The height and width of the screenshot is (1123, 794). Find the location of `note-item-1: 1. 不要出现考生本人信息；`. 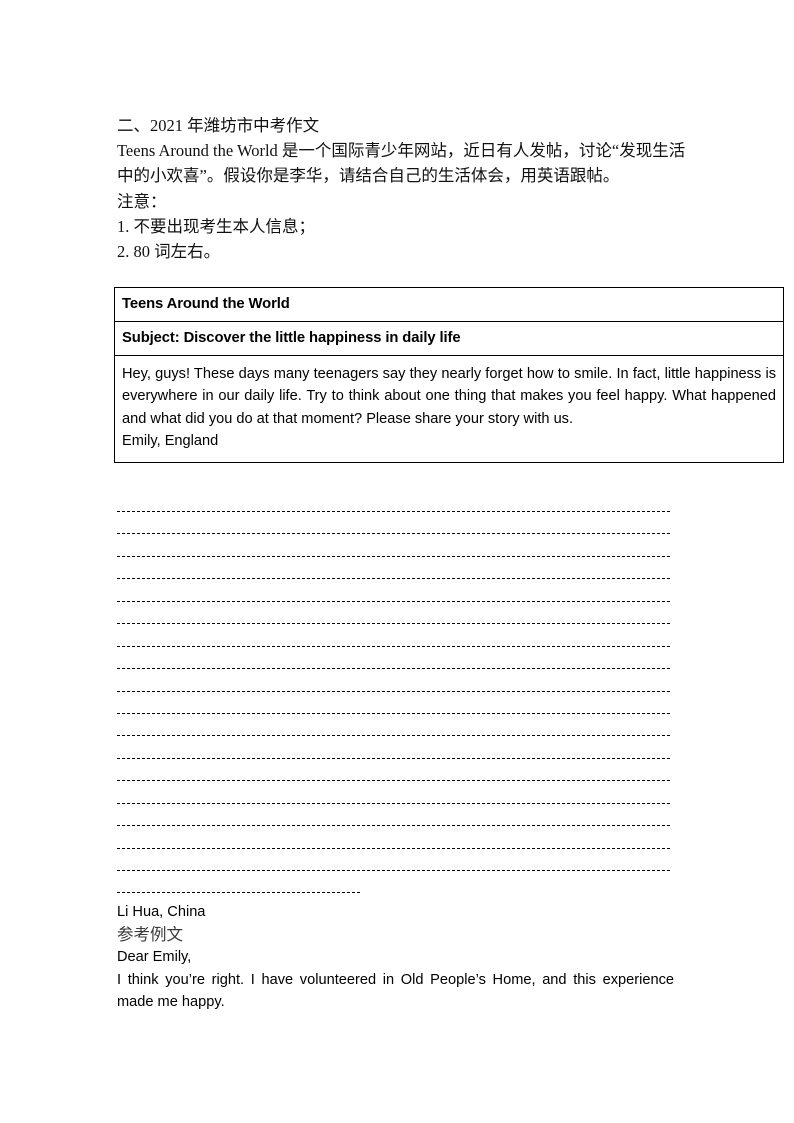

note-item-1: 1. 不要出现考生本人信息； is located at coordinates (216, 226).